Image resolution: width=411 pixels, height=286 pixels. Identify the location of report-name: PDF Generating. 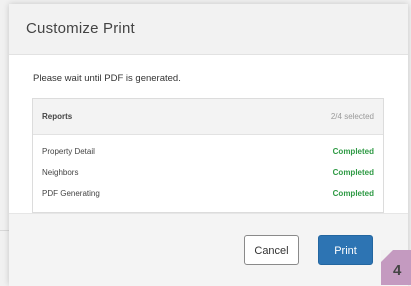
(71, 193).